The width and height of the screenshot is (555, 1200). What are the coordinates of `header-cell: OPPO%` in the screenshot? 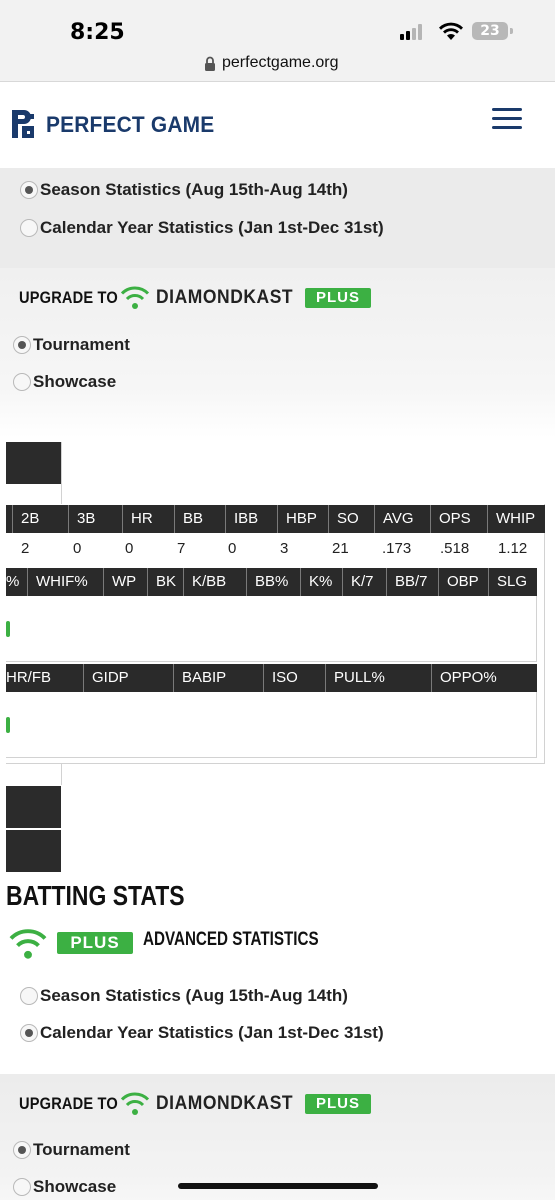 It's located at (484, 678).